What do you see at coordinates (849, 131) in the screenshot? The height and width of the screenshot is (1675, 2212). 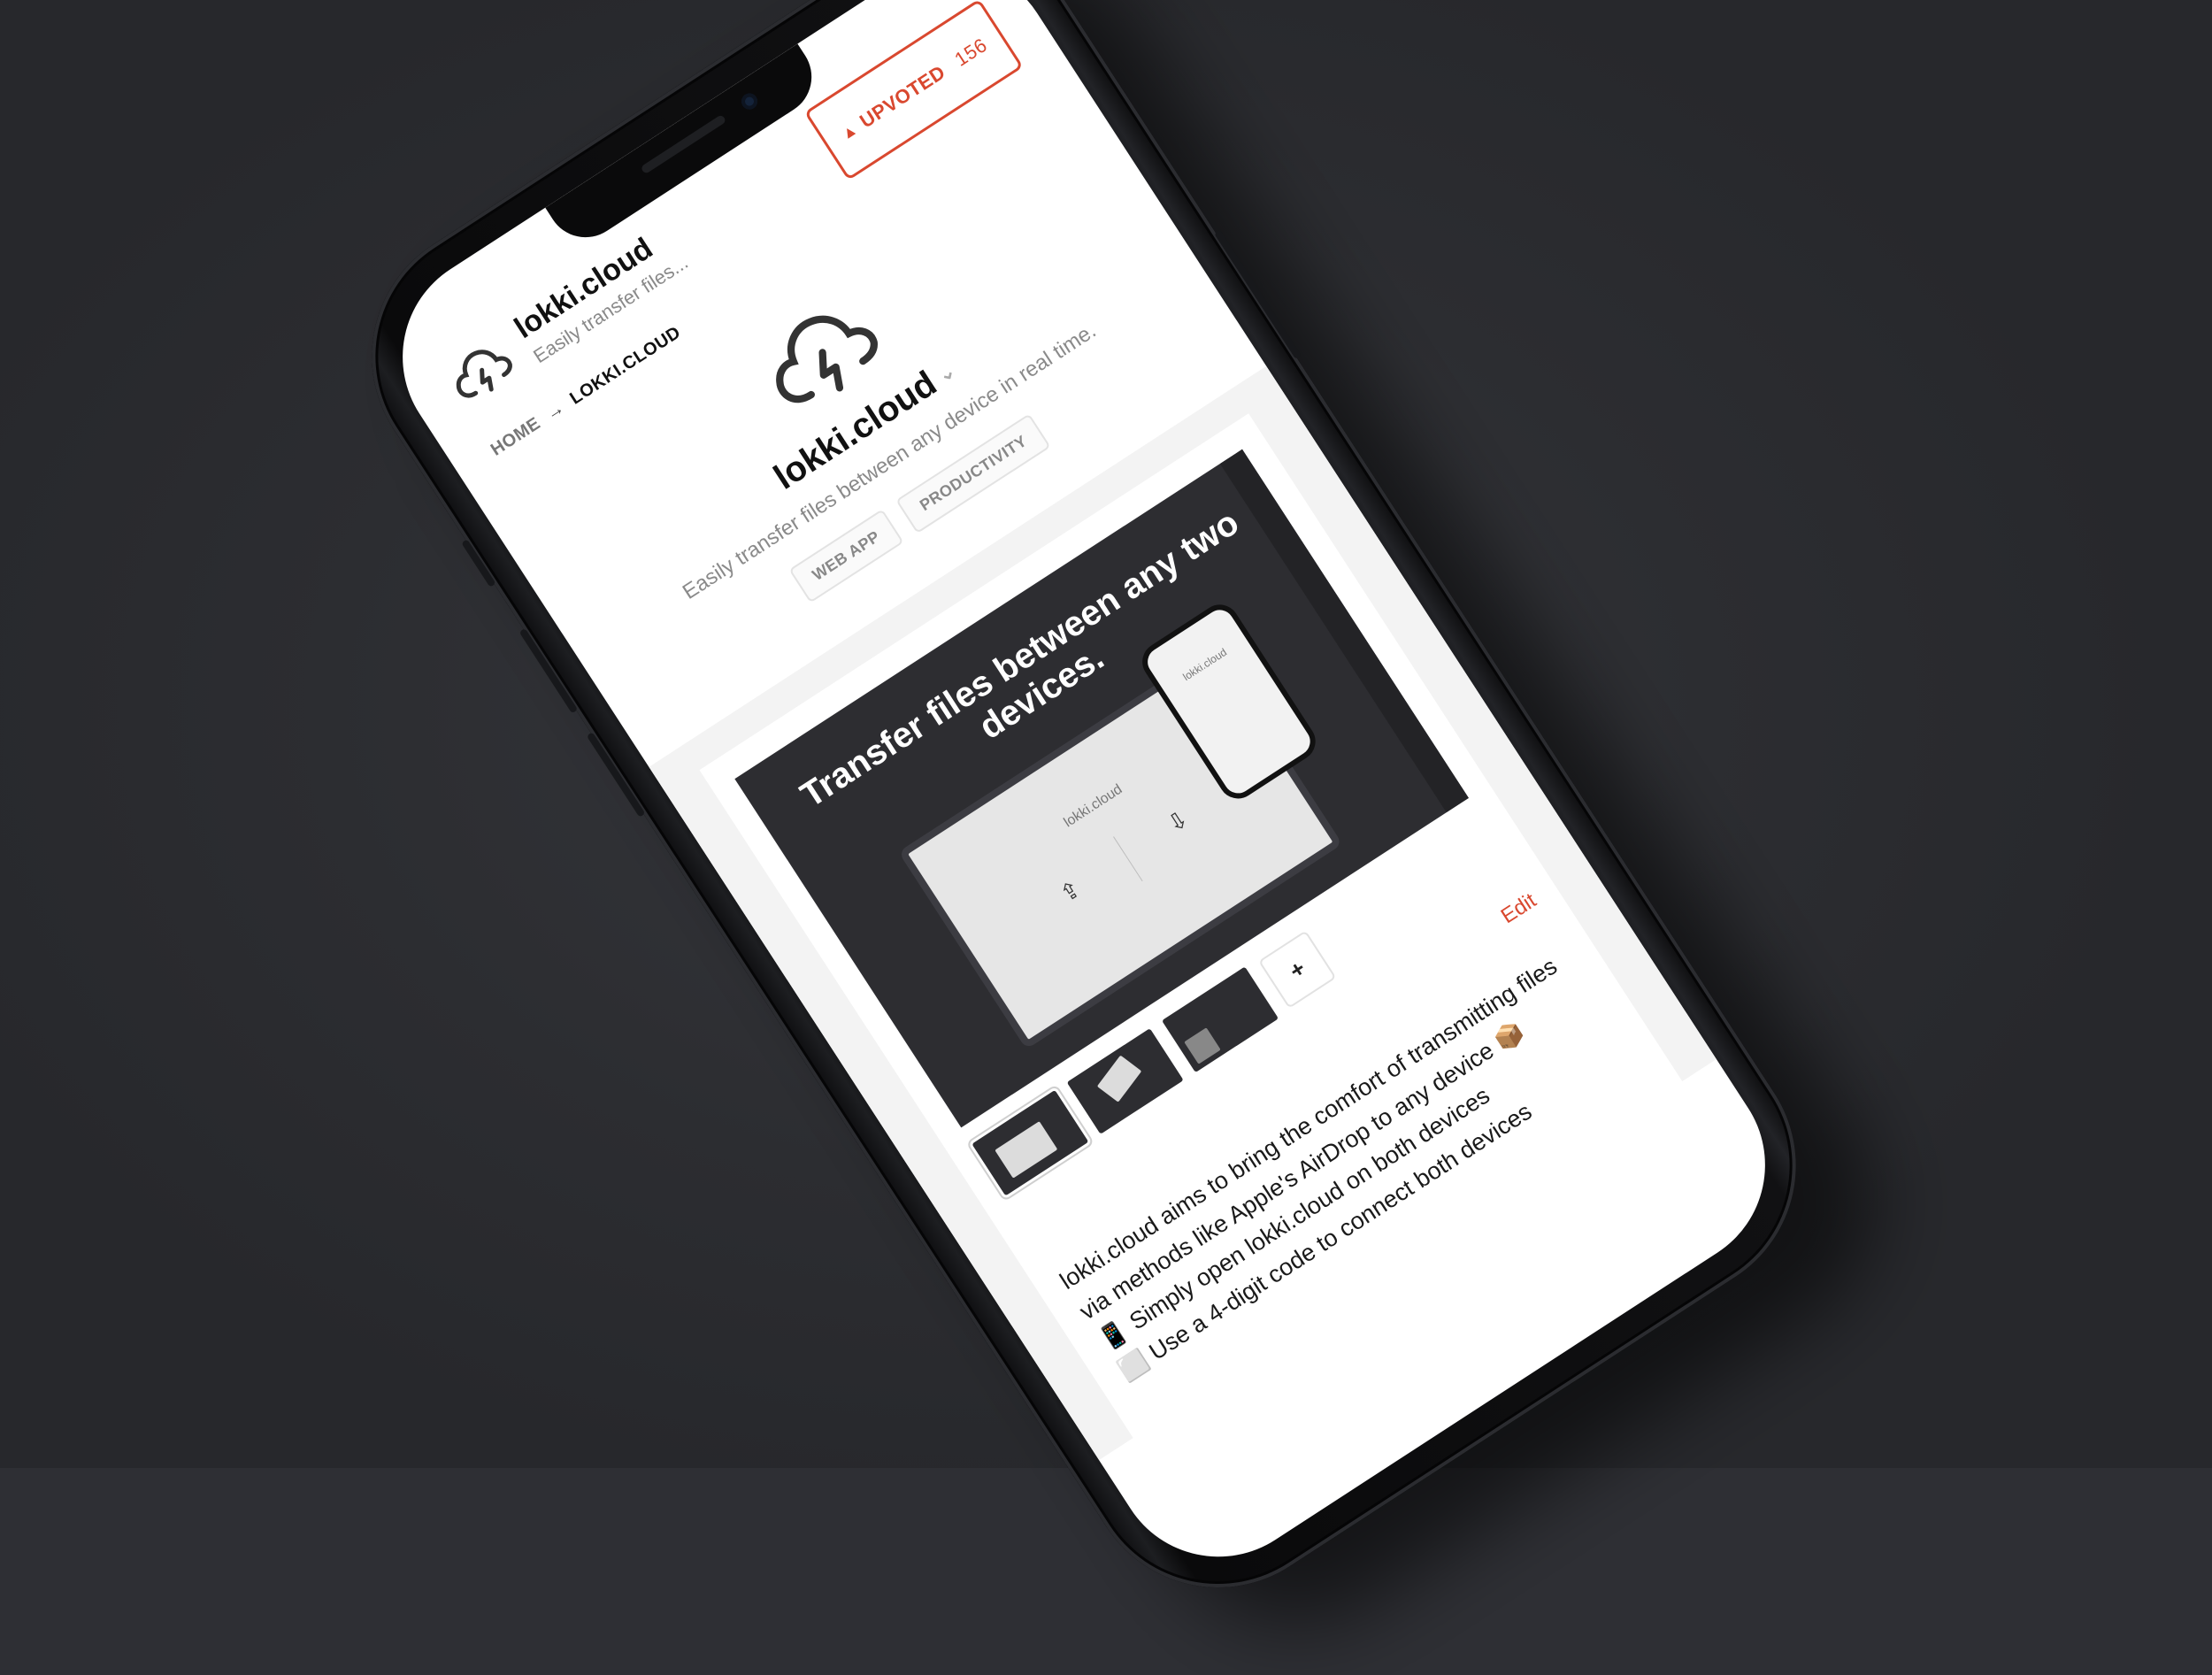 I see `triangle-up-icon: ▲` at bounding box center [849, 131].